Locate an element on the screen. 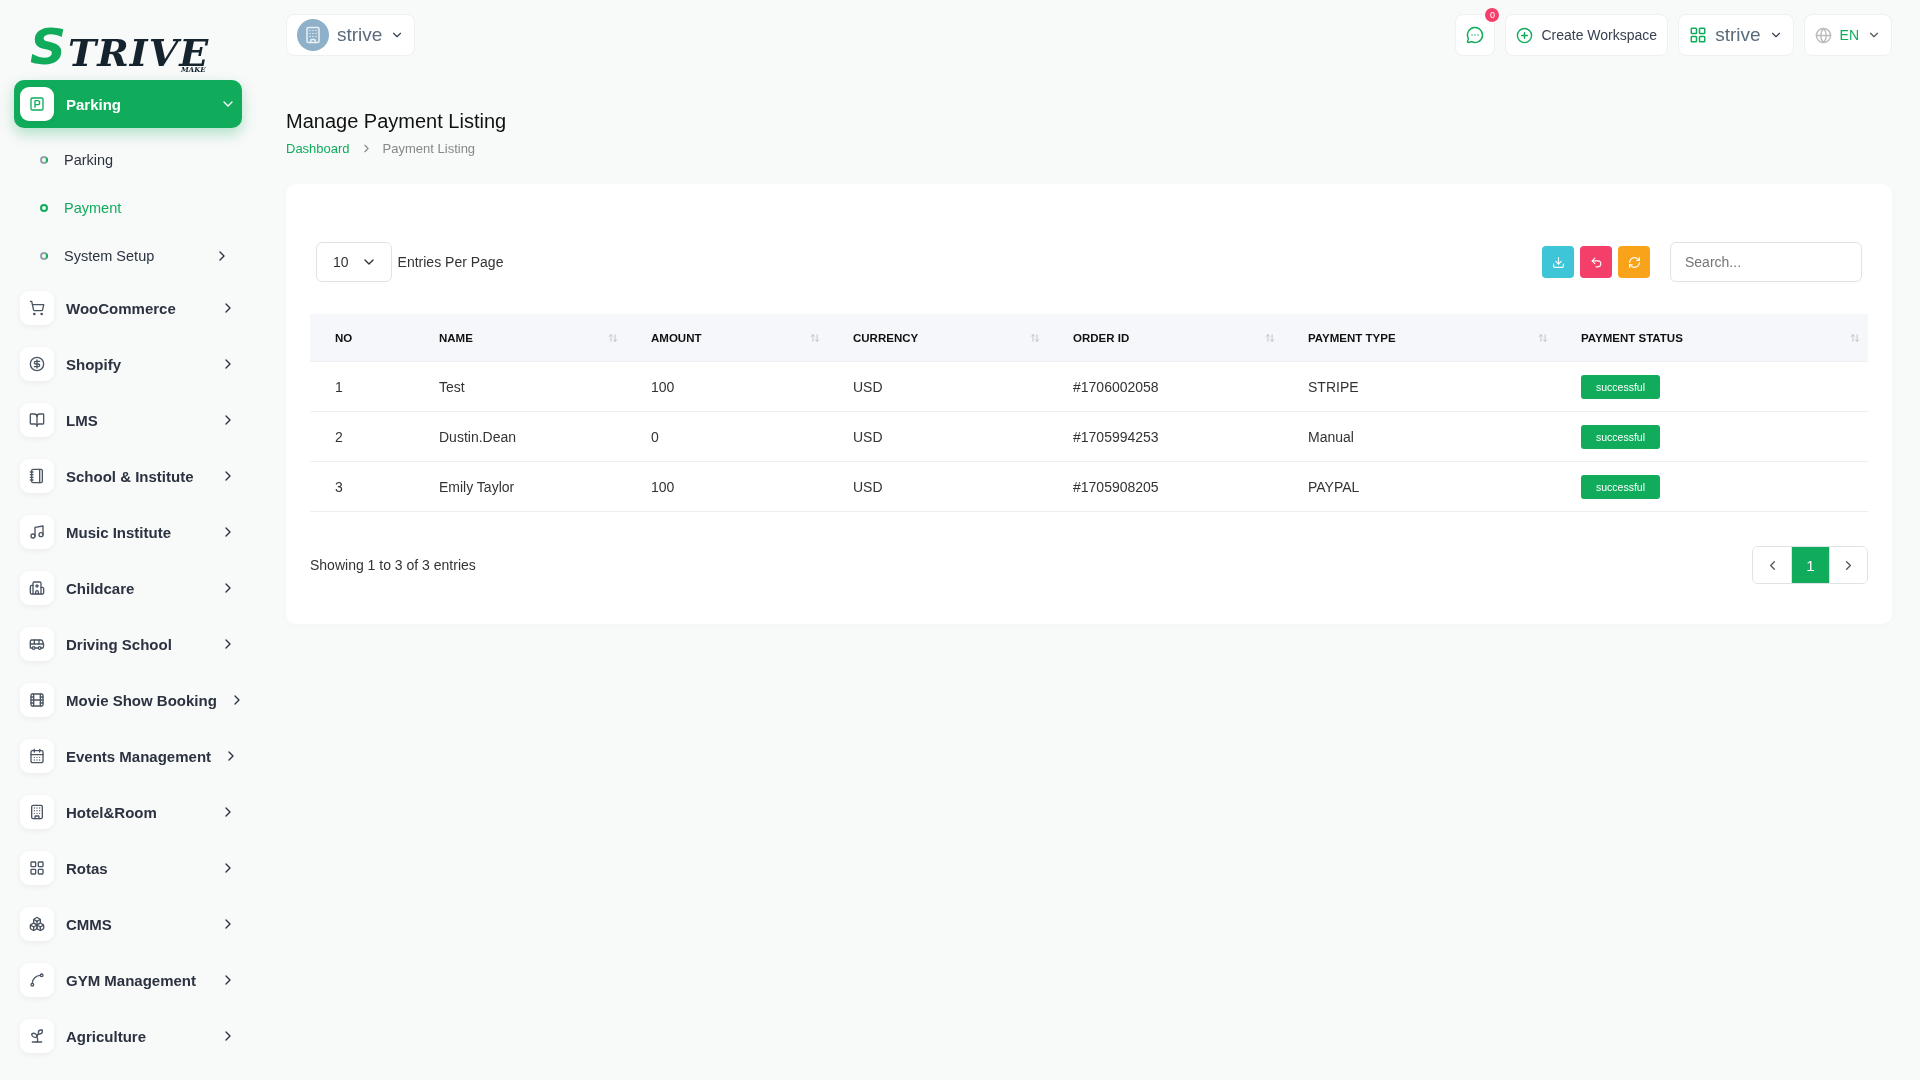  download-button is located at coordinates (1558, 262).